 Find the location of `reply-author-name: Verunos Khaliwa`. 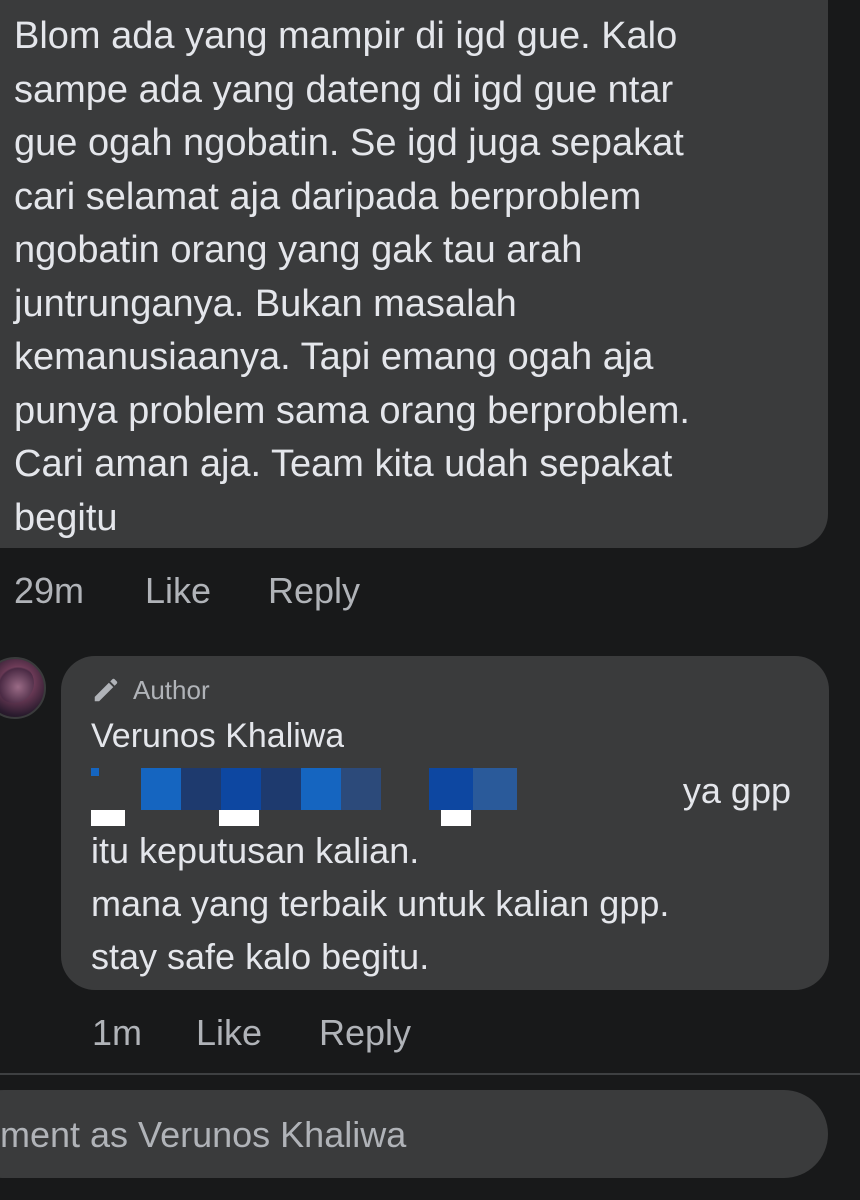

reply-author-name: Verunos Khaliwa is located at coordinates (217, 734).